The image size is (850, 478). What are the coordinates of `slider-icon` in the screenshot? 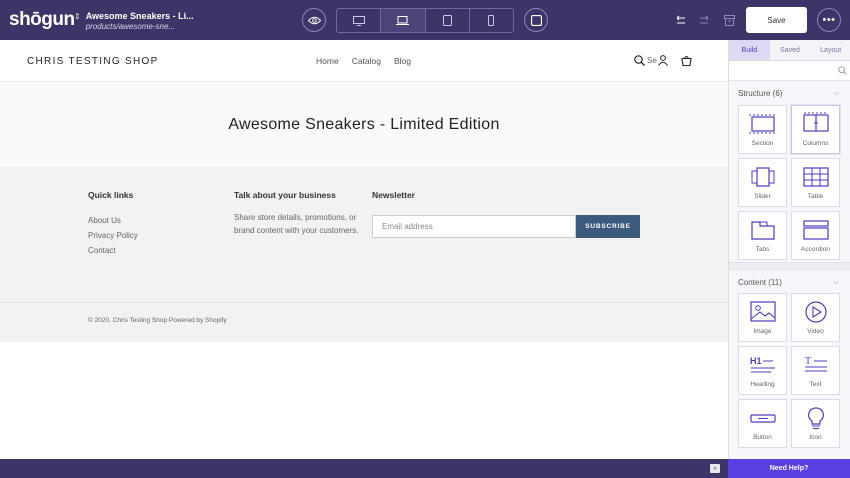 It's located at (762, 177).